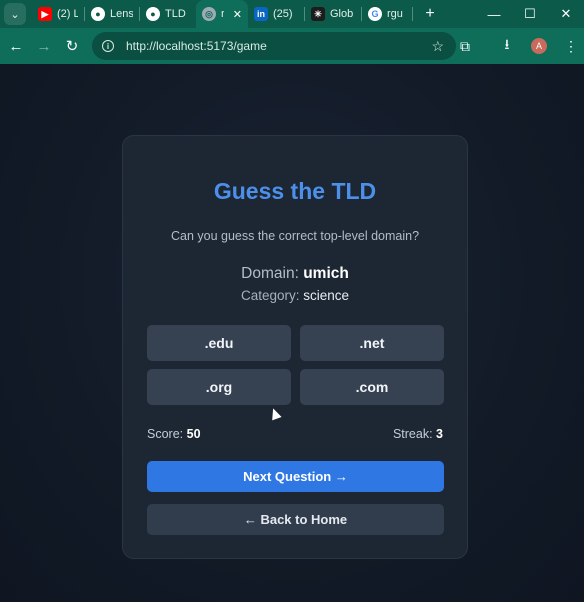  I want to click on download-icon: ⭳, so click(507, 46).